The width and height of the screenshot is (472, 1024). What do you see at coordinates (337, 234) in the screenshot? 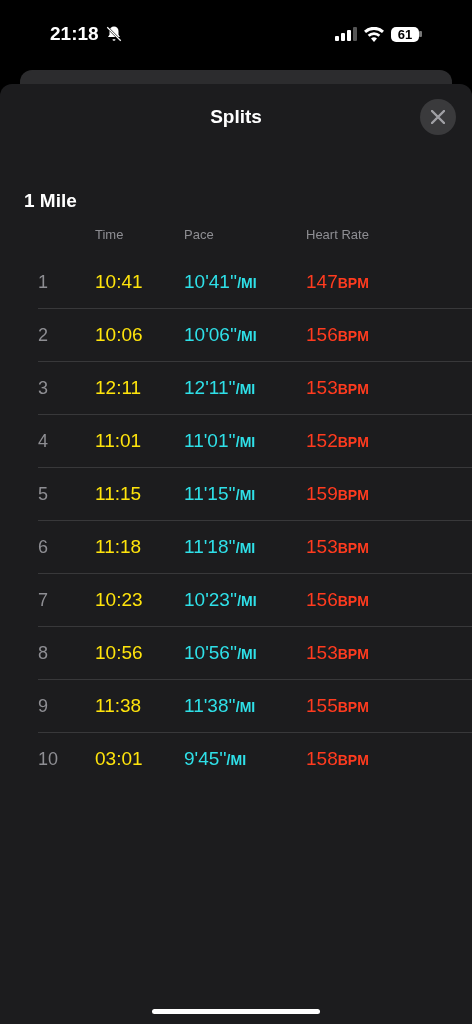
I see `column-header: Heart Rate` at bounding box center [337, 234].